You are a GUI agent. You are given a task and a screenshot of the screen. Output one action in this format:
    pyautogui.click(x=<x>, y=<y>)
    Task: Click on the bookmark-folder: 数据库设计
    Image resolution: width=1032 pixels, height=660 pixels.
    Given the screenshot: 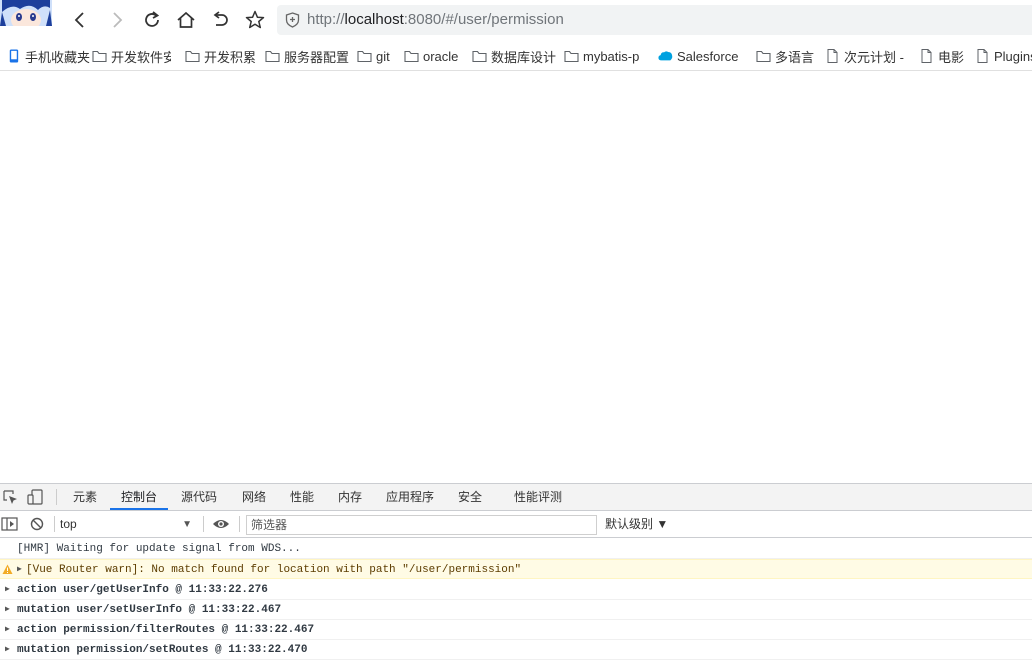 What is the action you would take?
    pyautogui.click(x=514, y=56)
    